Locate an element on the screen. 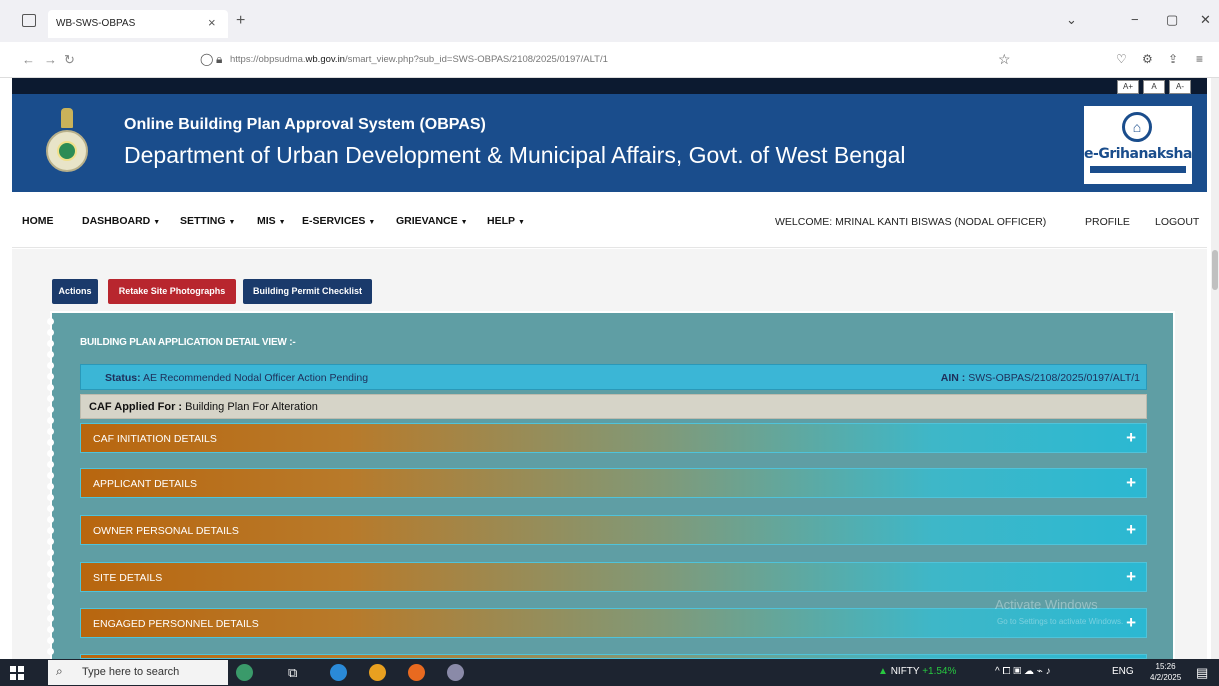 The height and width of the screenshot is (686, 1219). maximize-icon: ▢ is located at coordinates (1172, 20).